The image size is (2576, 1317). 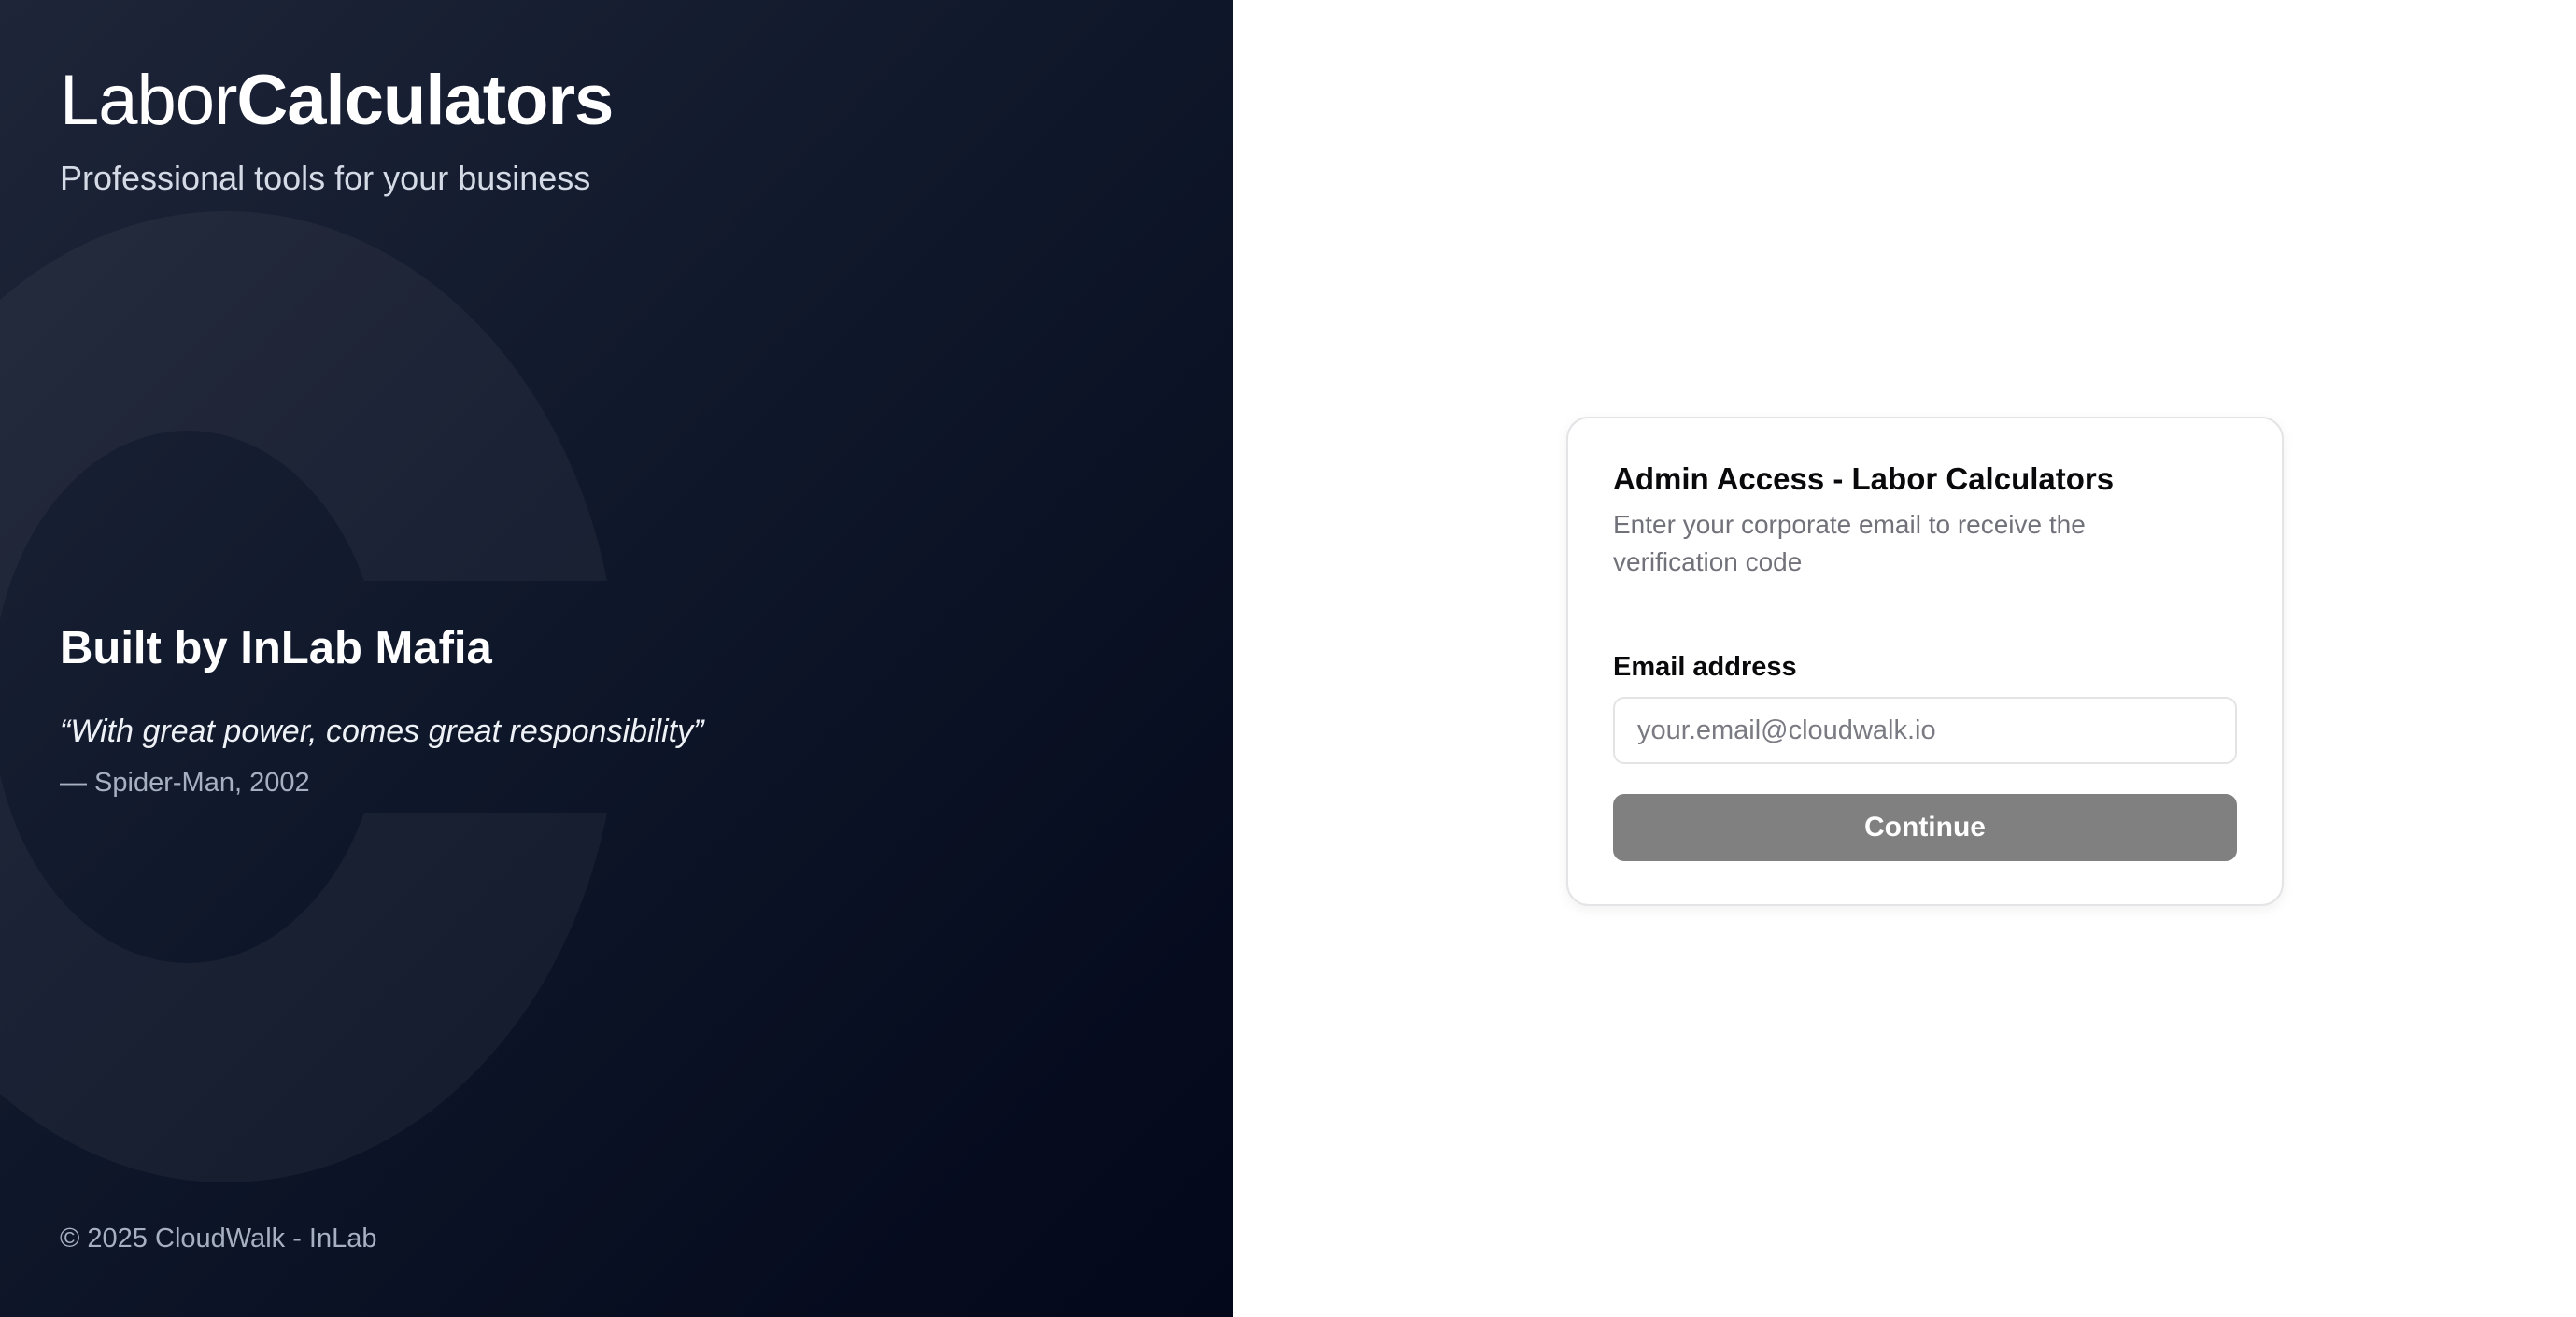 I want to click on quote-attribution: — Spider-Man, 2002, so click(x=185, y=783).